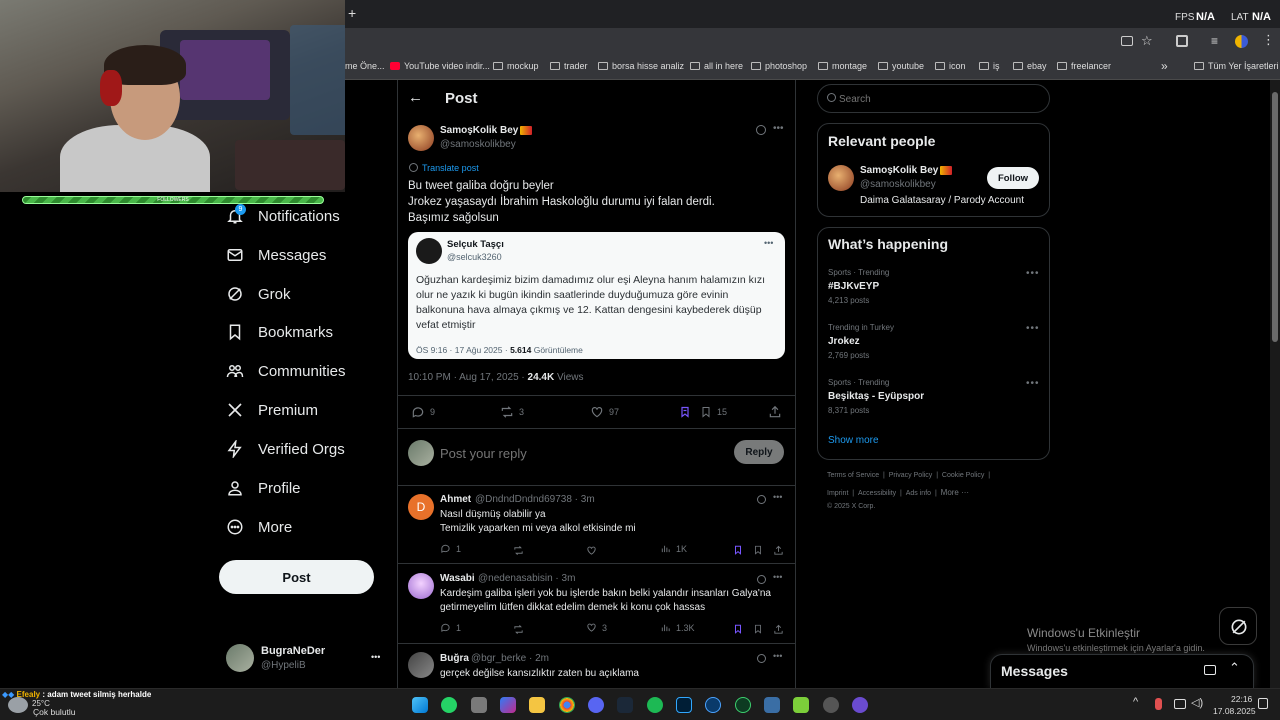 This screenshot has height=720, width=1280. I want to click on bookmark-item: icon, so click(950, 66).